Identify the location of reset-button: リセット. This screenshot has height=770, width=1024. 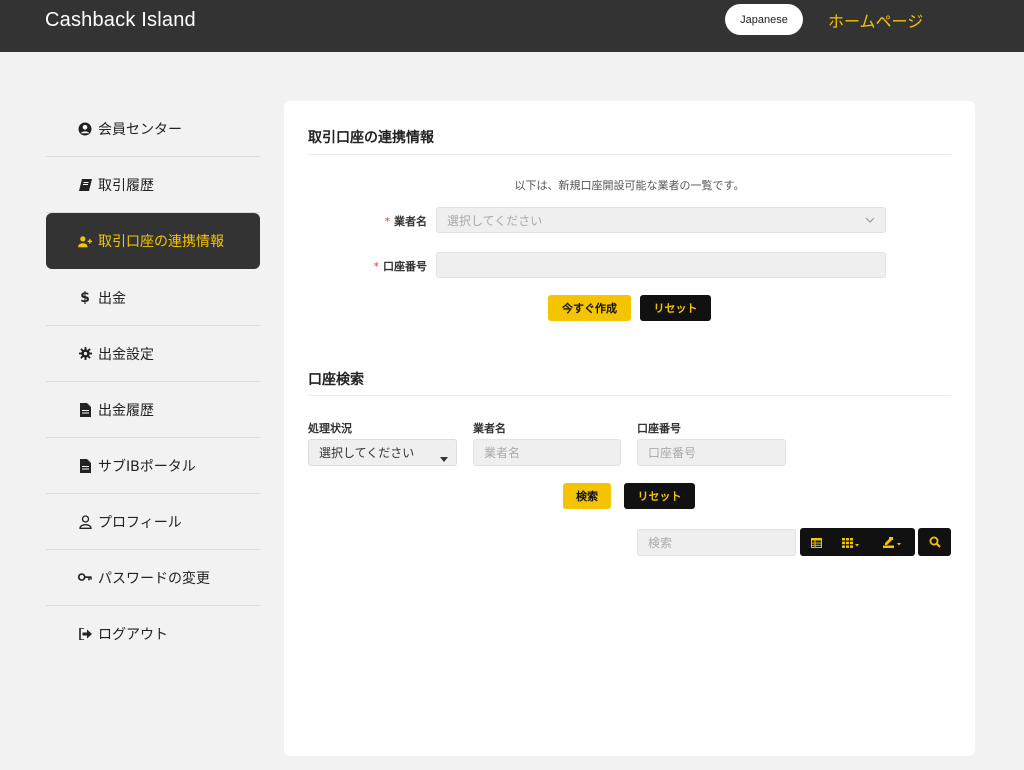
(675, 308).